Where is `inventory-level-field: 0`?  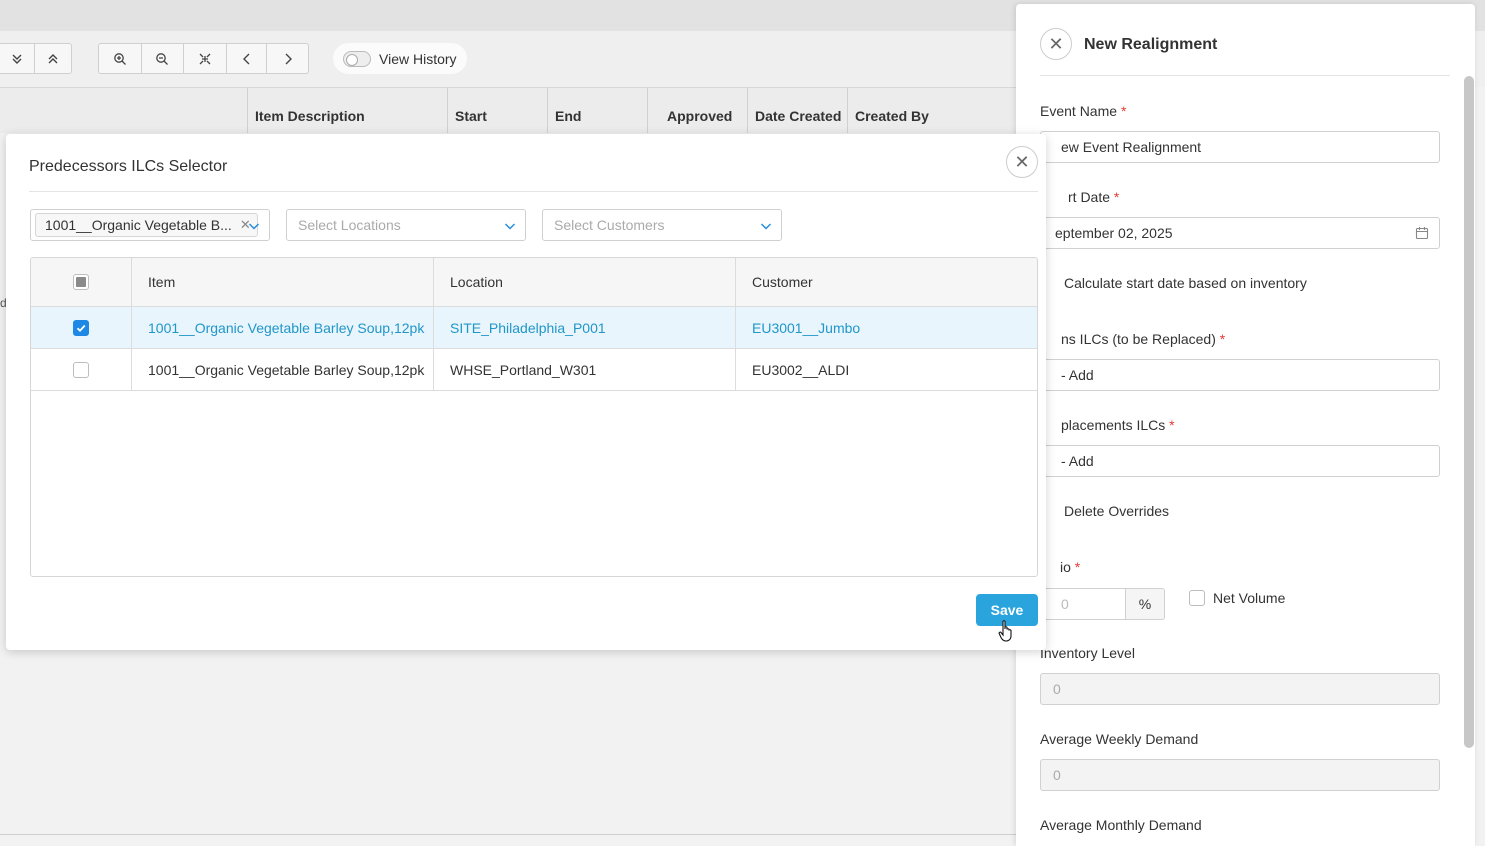 inventory-level-field: 0 is located at coordinates (1240, 689).